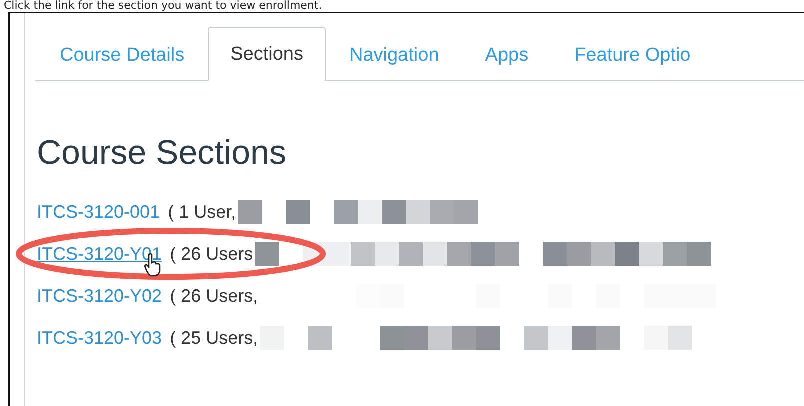  Describe the element at coordinates (633, 55) in the screenshot. I see `tab: Feature Optio` at that location.